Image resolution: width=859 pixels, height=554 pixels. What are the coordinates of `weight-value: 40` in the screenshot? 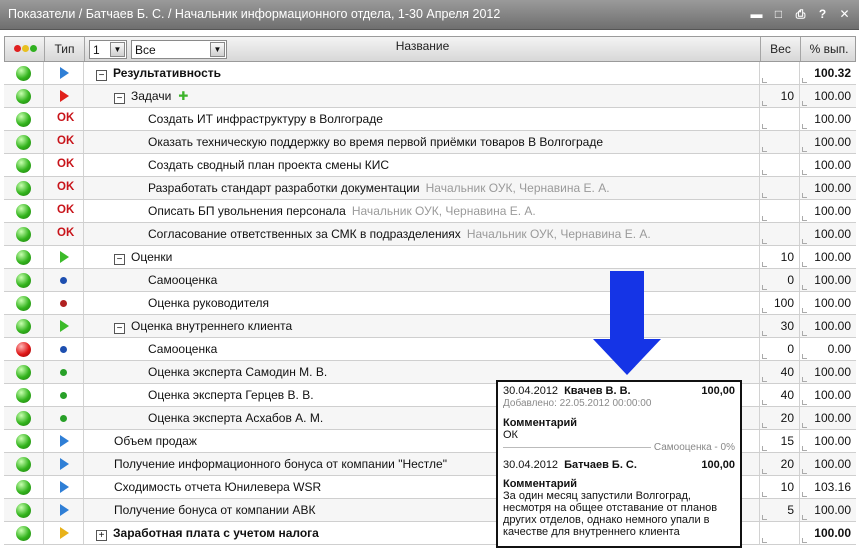 It's located at (787, 372).